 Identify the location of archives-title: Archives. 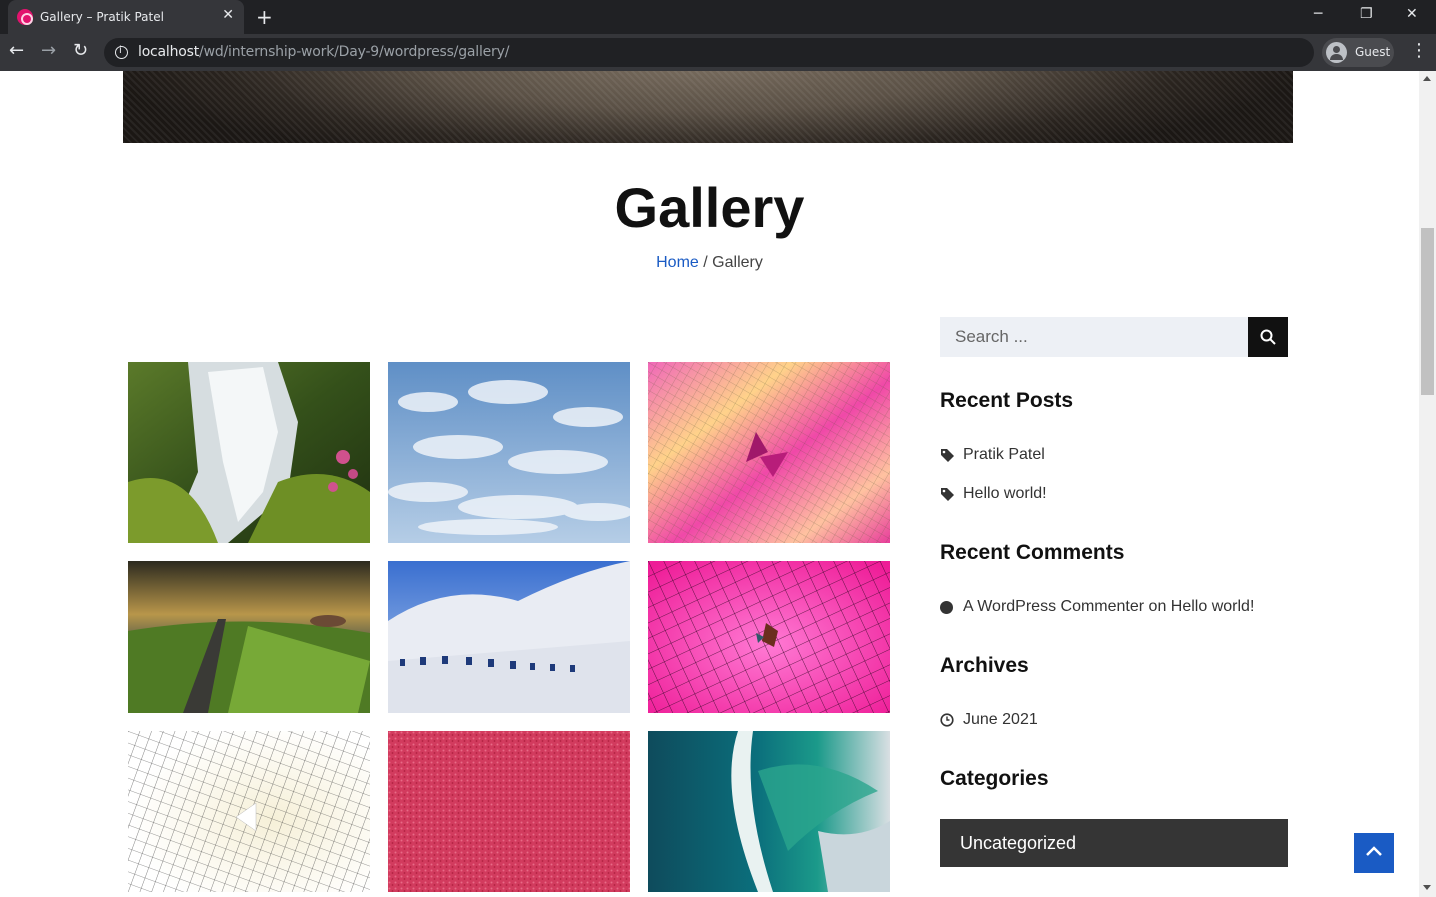
(984, 665).